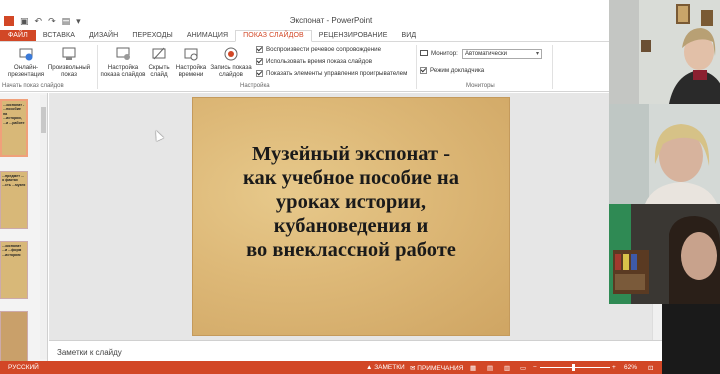 The height and width of the screenshot is (374, 720). Describe the element at coordinates (69, 53) in the screenshot. I see `custom-show-icon` at that location.